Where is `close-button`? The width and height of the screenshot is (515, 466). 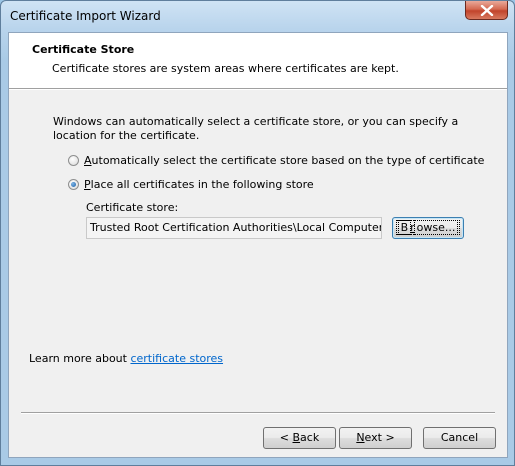 close-button is located at coordinates (486, 10).